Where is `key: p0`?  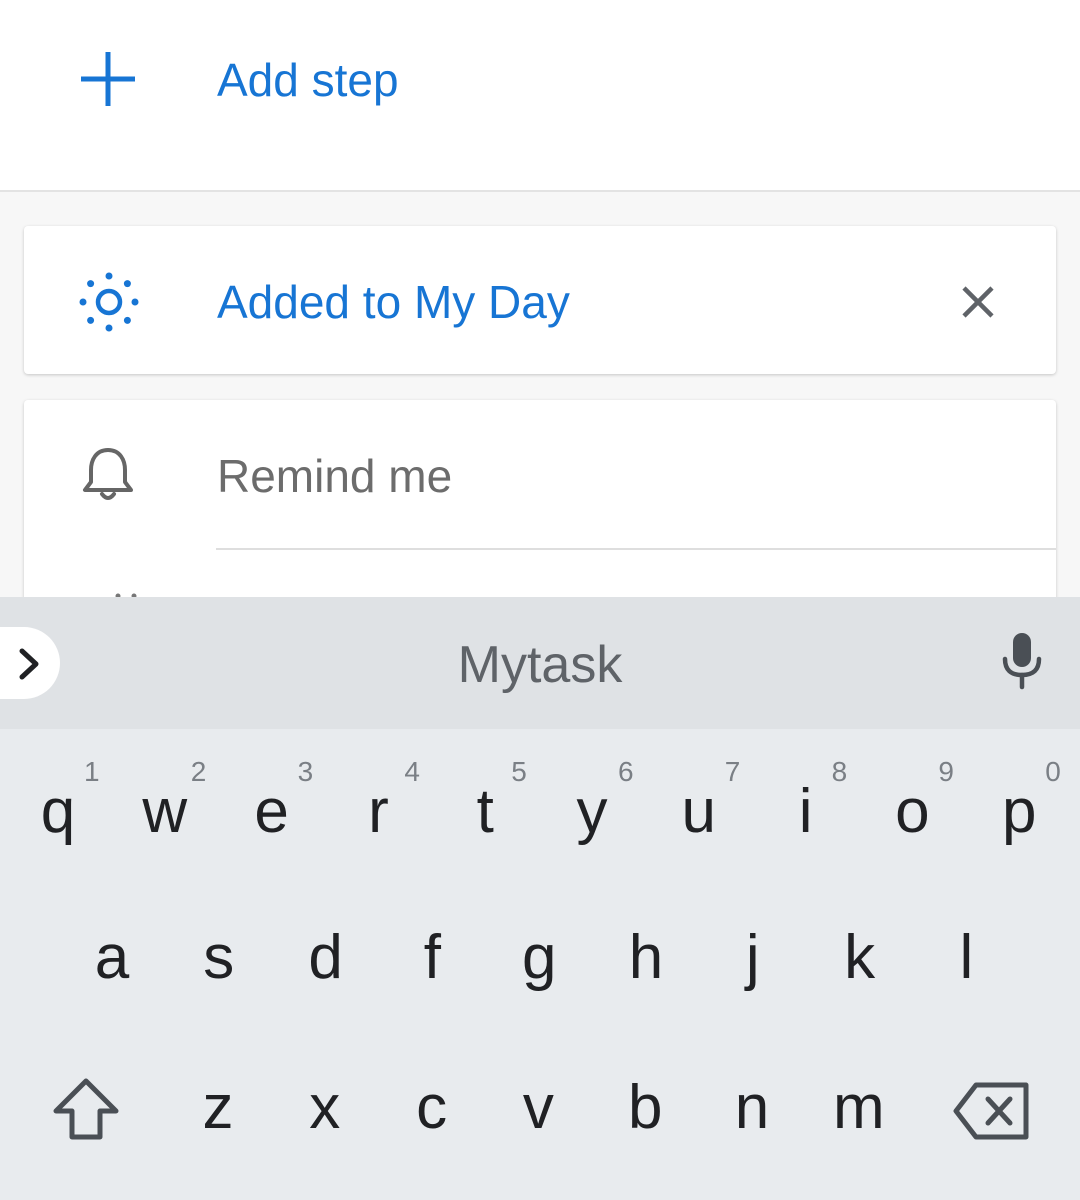
key: p0 is located at coordinates (1019, 814).